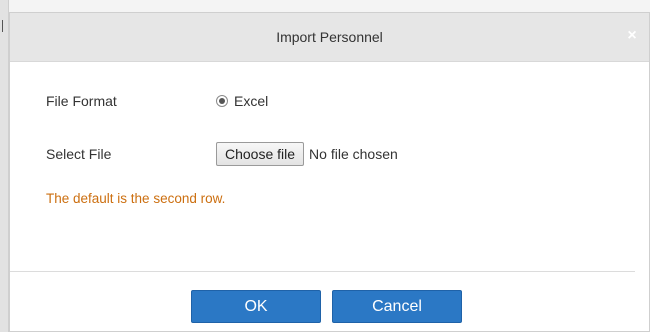  I want to click on close-icon: ×, so click(632, 36).